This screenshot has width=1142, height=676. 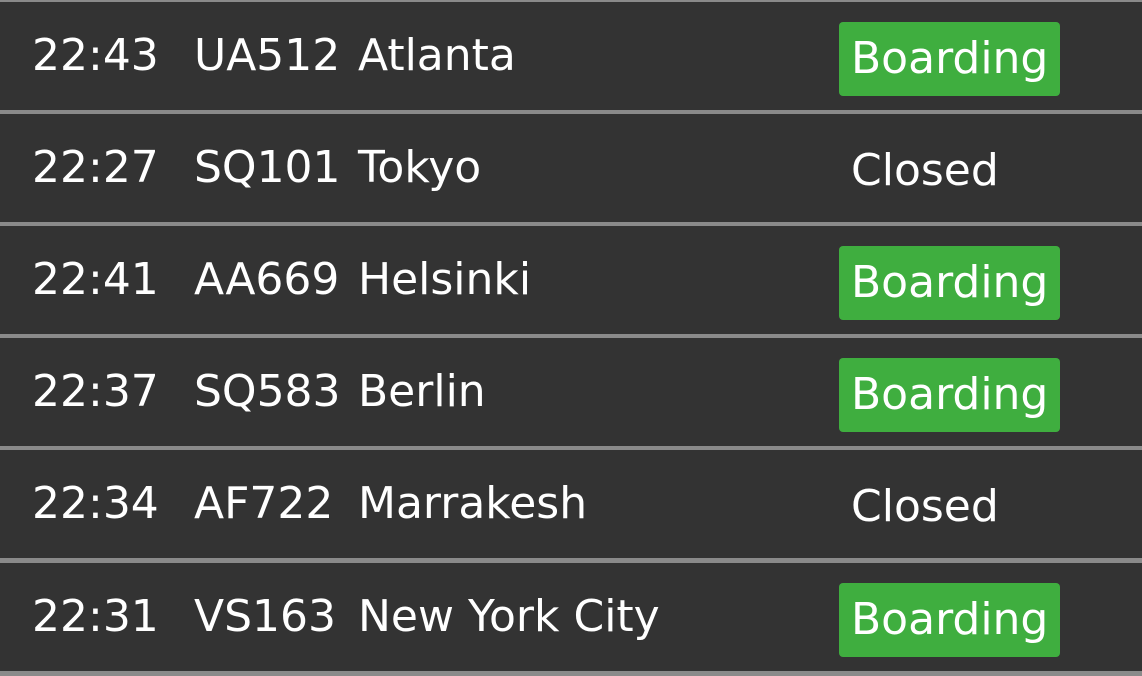 What do you see at coordinates (509, 616) in the screenshot?
I see `destination: New York City` at bounding box center [509, 616].